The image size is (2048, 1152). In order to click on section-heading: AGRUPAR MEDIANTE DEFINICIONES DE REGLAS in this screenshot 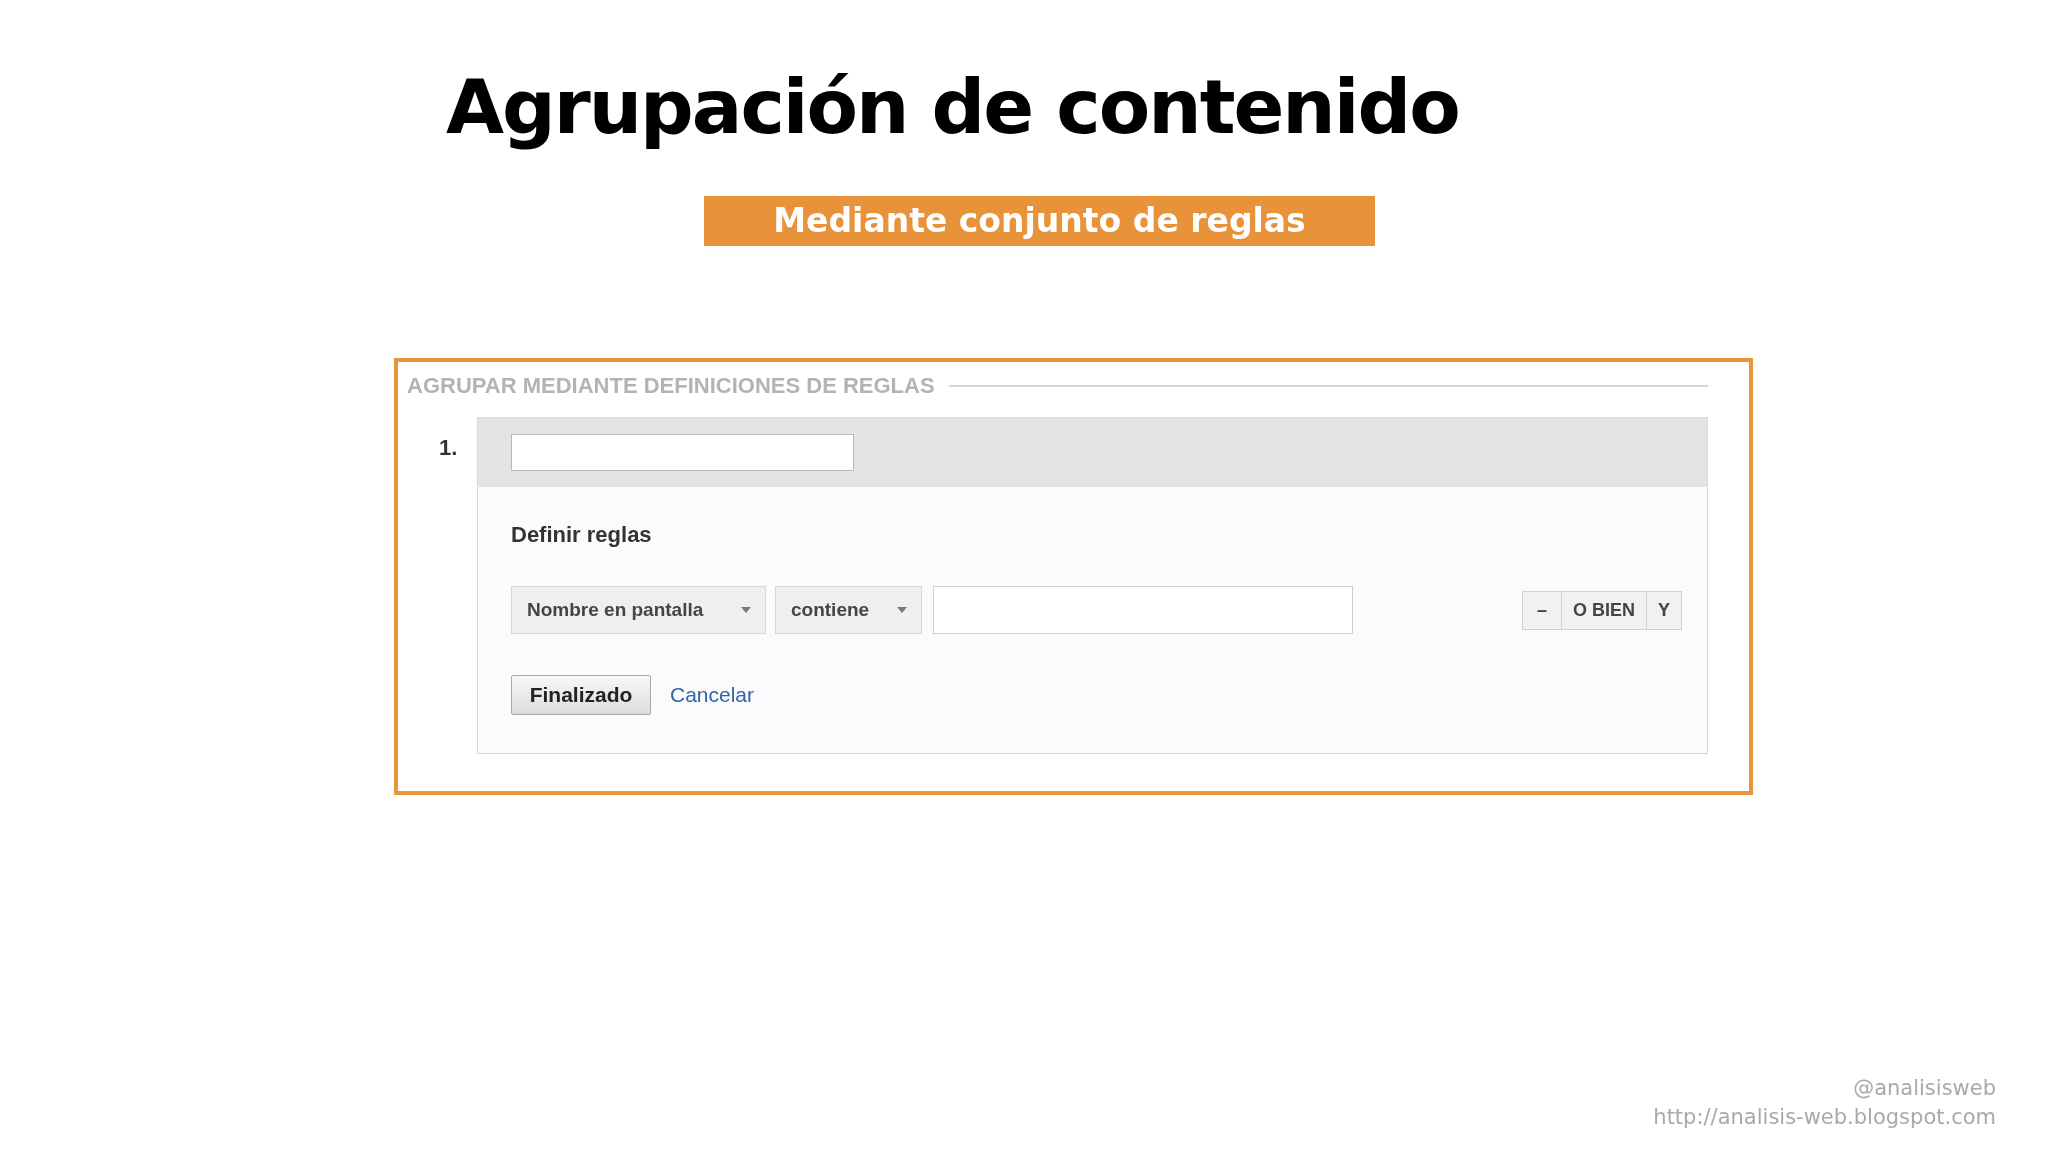, I will do `click(671, 386)`.